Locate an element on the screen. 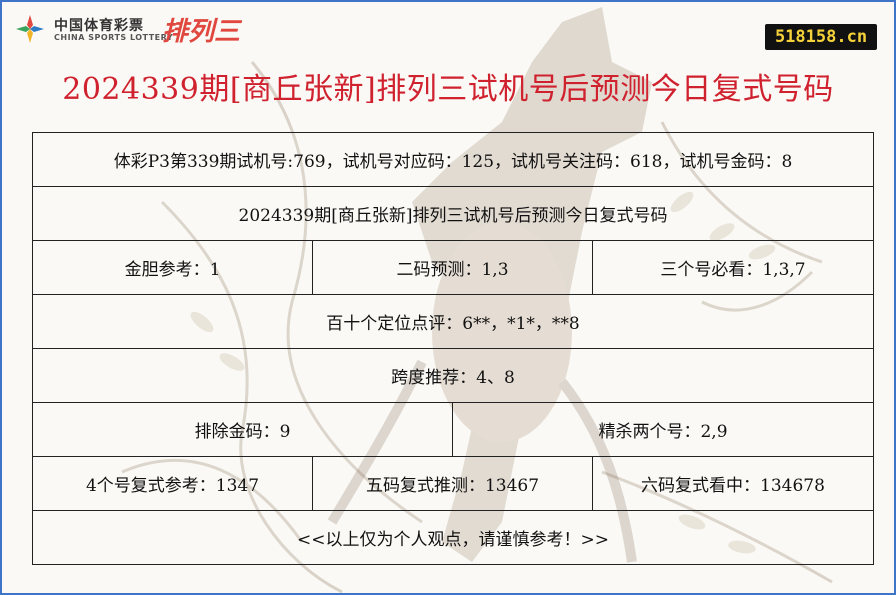 This screenshot has width=896, height=595. site-badge: 518158.cn is located at coordinates (821, 37).